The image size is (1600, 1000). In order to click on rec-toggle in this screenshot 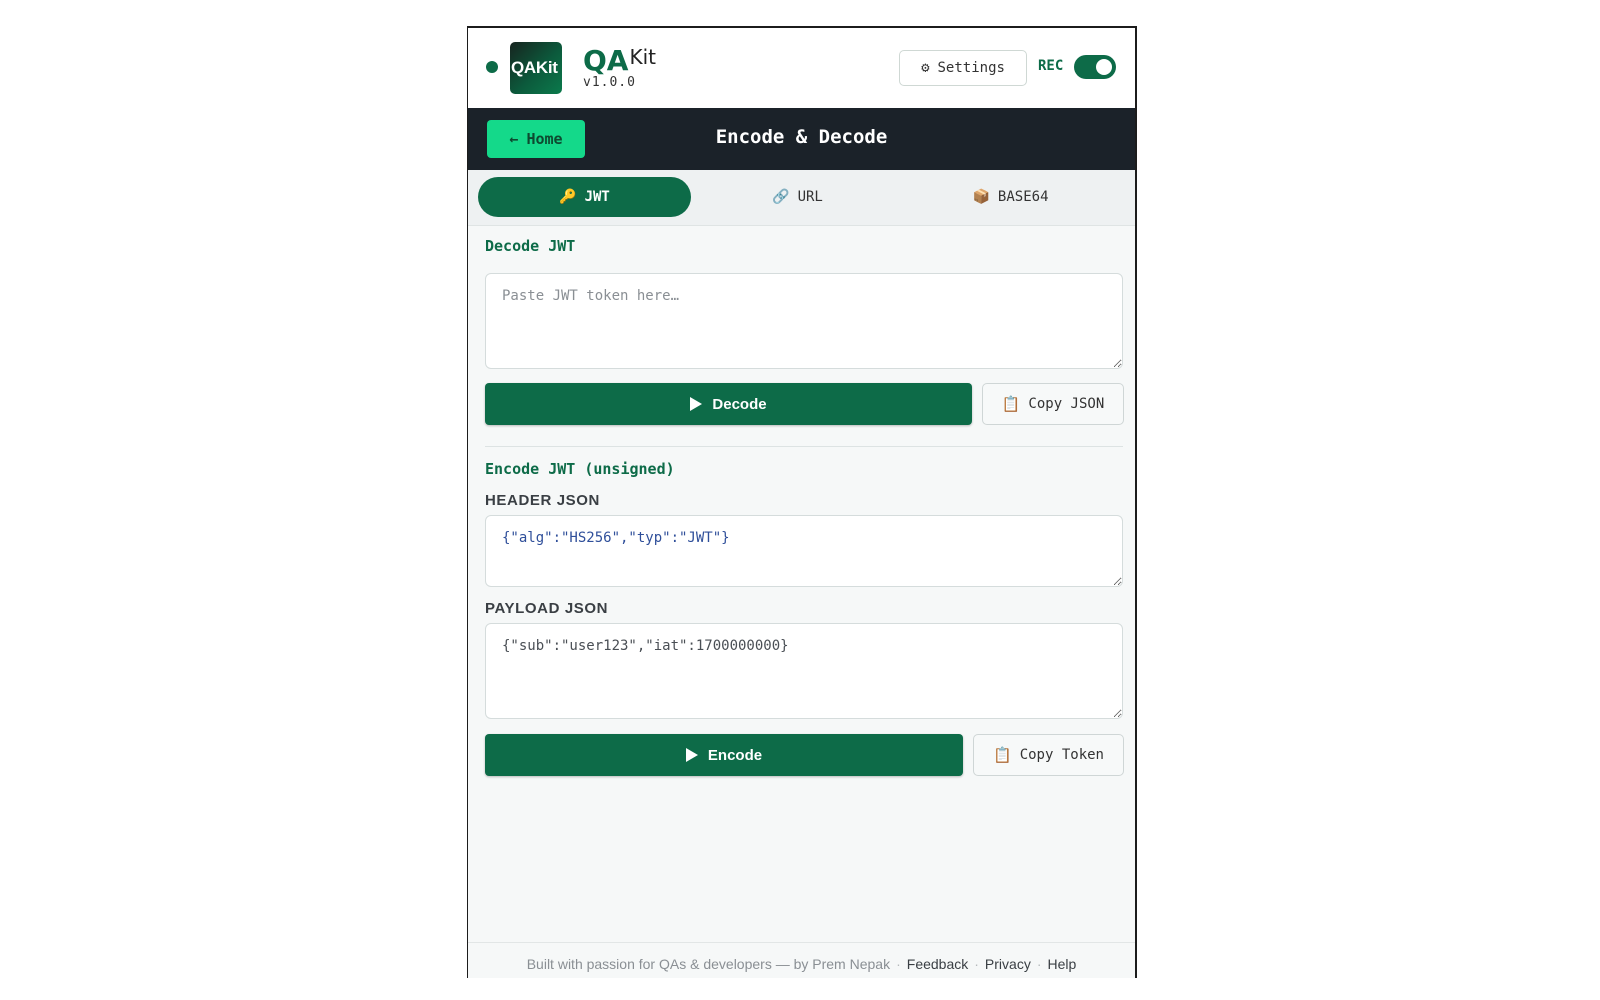, I will do `click(1095, 67)`.